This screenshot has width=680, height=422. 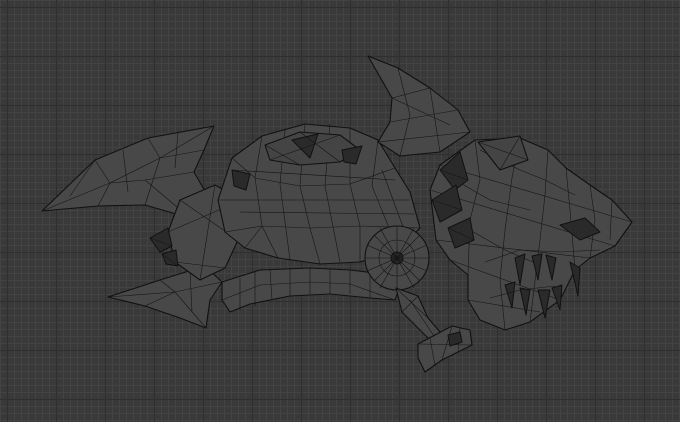 I want to click on grip-handle, so click(x=434, y=330).